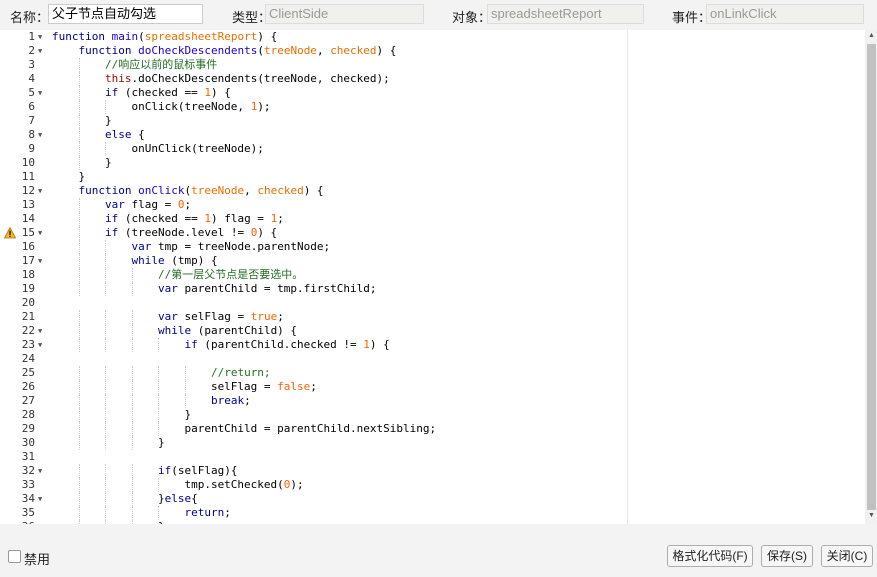 The height and width of the screenshot is (577, 877). I want to click on line-number-text: 34, so click(28, 498).